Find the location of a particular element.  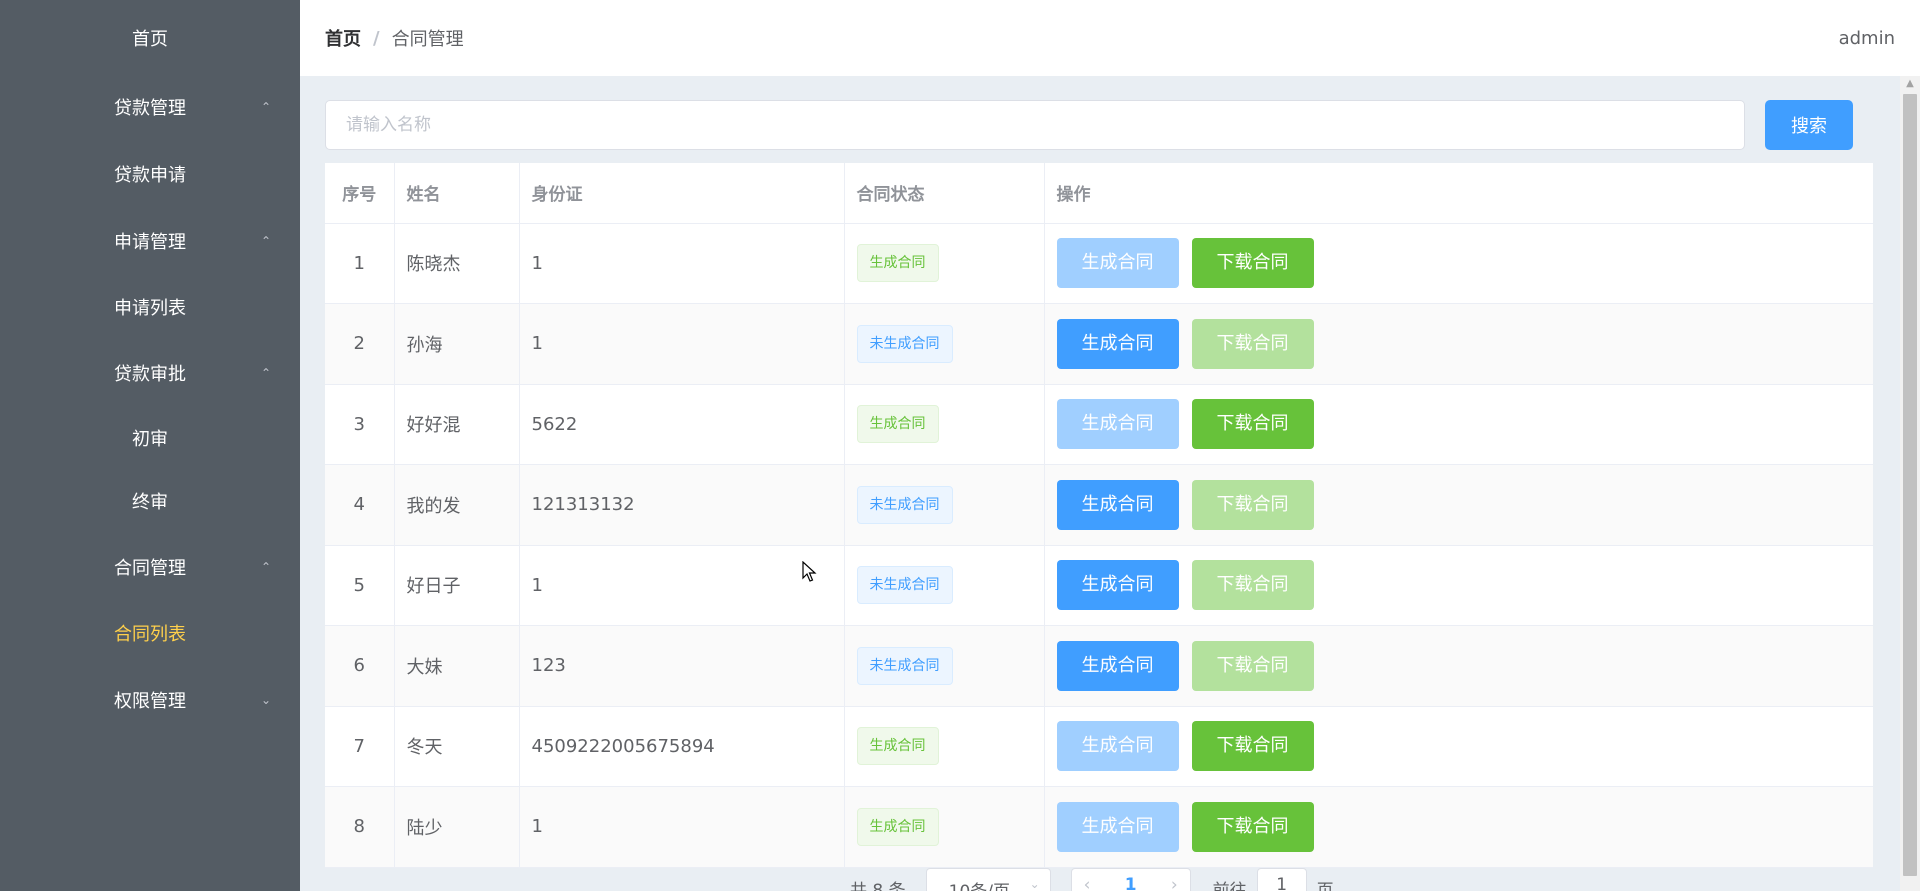

sidebar-item: 贷款审批 ⌃ is located at coordinates (150, 373).